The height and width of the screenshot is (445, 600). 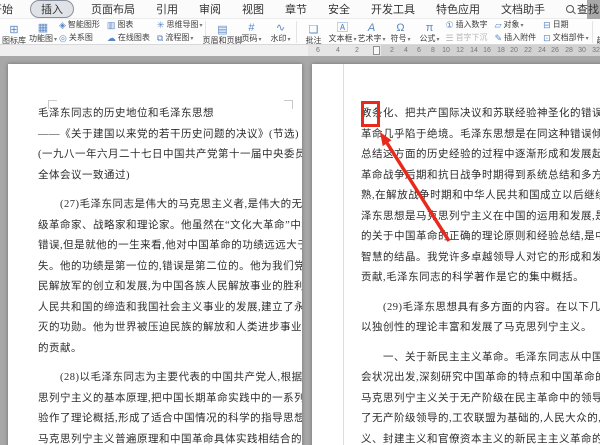 I want to click on comment-button: ❏ 批注, so click(x=313, y=31).